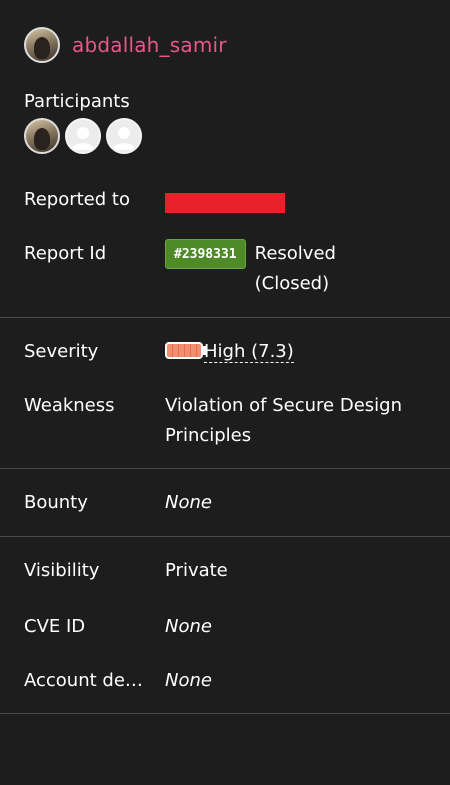 The width and height of the screenshot is (450, 785). Describe the element at coordinates (196, 570) in the screenshot. I see `visibility-value: Private` at that location.